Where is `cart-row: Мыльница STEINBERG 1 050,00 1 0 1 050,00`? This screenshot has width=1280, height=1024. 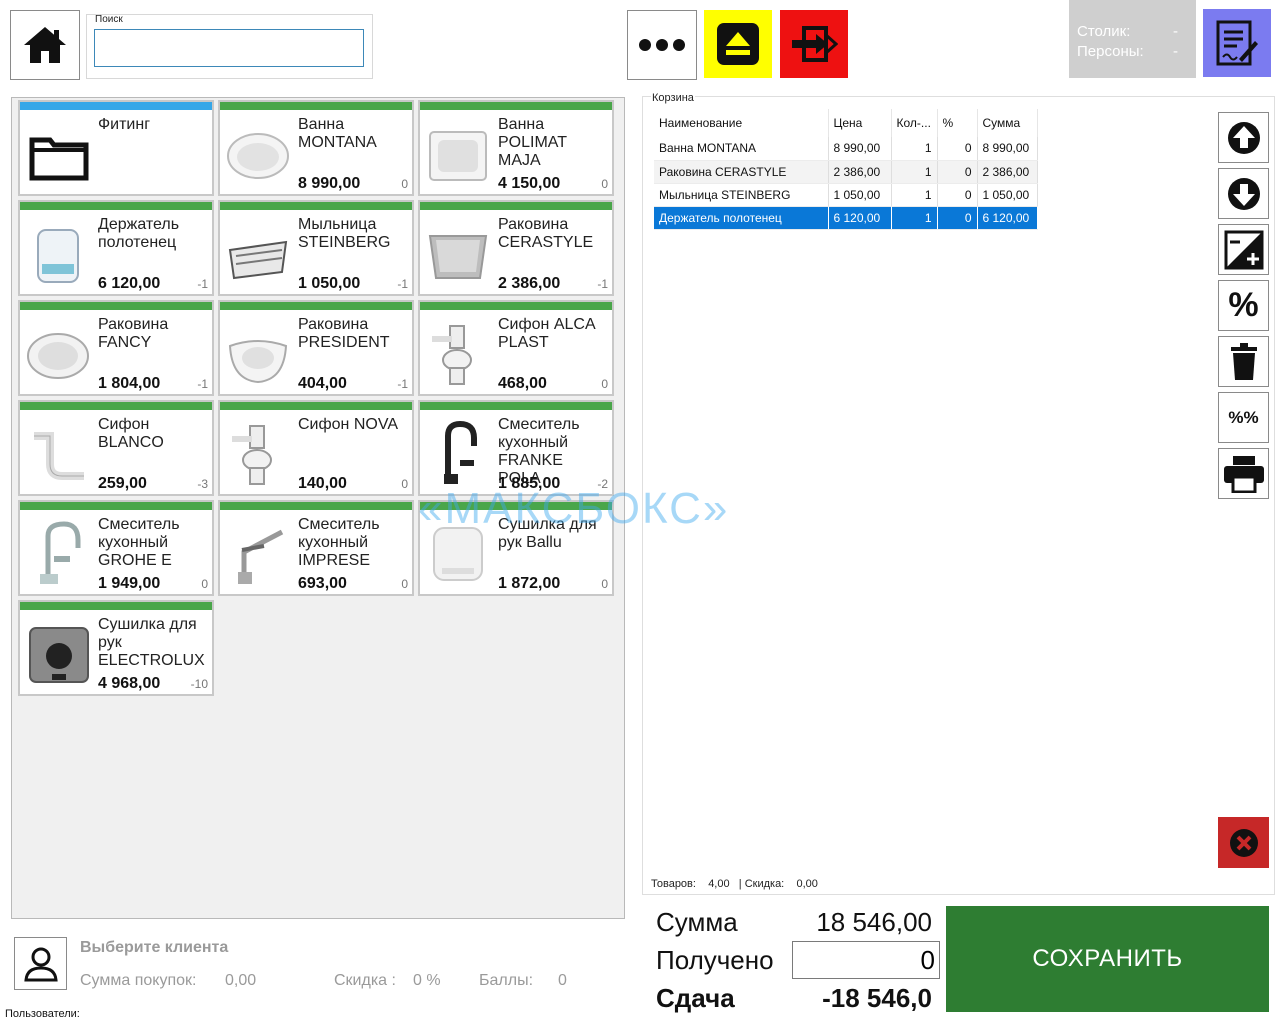
cart-row: Мыльница STEINBERG 1 050,00 1 0 1 050,00 is located at coordinates (846, 195).